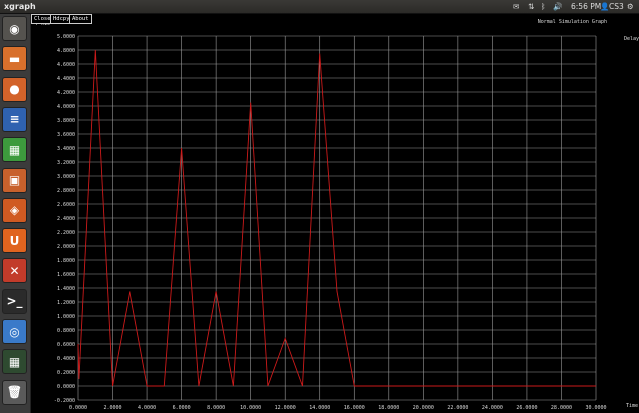  Describe the element at coordinates (66, 303) in the screenshot. I see `y-tick-label: 1.2000` at that location.